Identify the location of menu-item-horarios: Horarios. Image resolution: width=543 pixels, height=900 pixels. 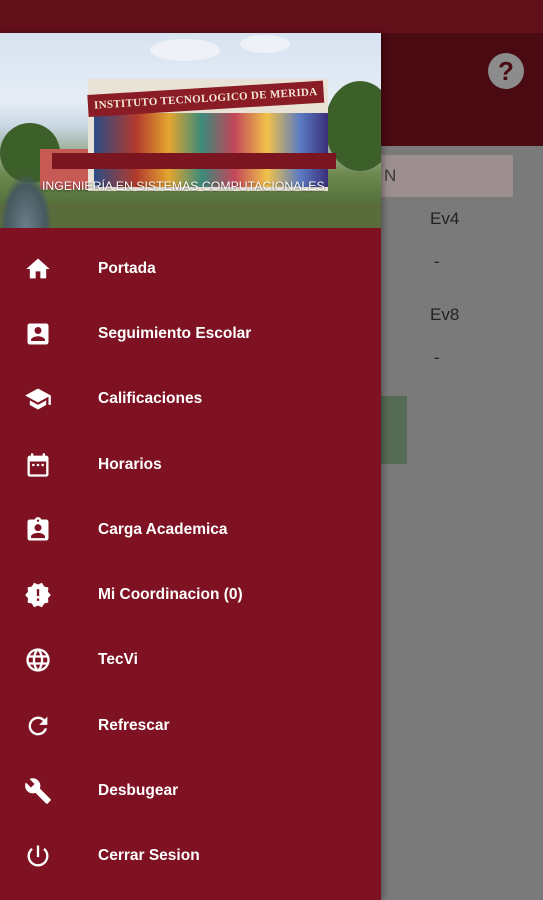
(190, 464).